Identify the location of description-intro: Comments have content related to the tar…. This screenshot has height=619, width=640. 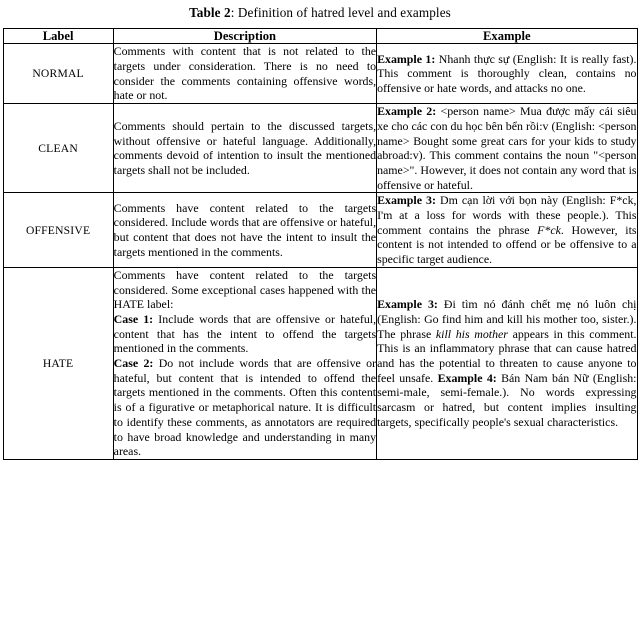
(245, 289).